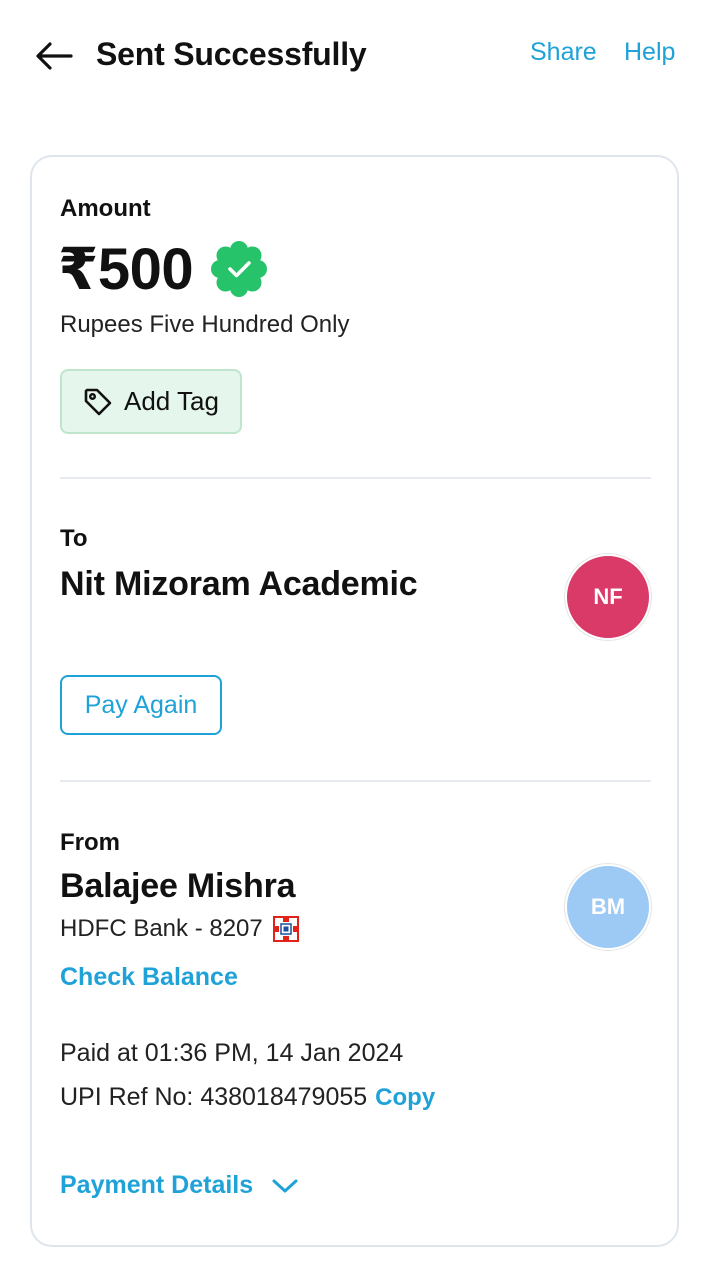  I want to click on add-tag-label: Add Tag, so click(171, 401).